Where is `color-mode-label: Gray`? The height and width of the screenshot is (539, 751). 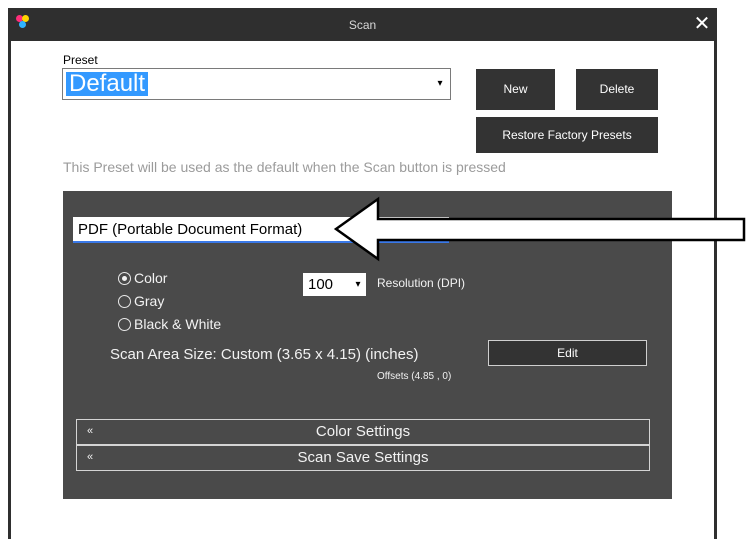
color-mode-label: Gray is located at coordinates (149, 301).